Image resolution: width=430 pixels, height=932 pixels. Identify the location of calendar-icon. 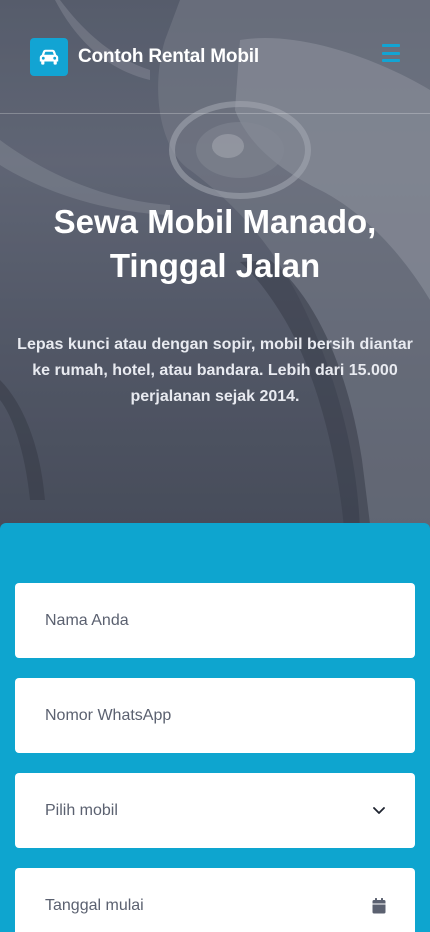
(379, 905).